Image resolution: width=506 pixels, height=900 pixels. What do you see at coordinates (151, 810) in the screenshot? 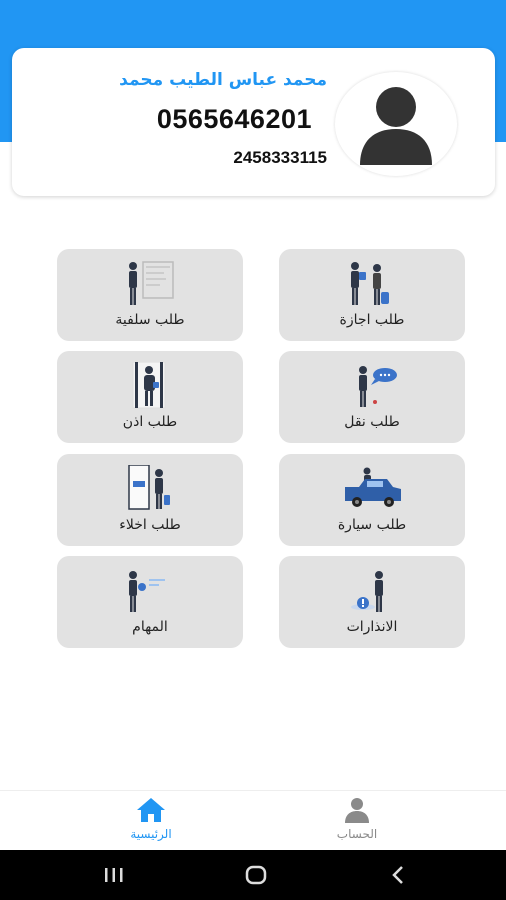
I see `home-icon` at bounding box center [151, 810].